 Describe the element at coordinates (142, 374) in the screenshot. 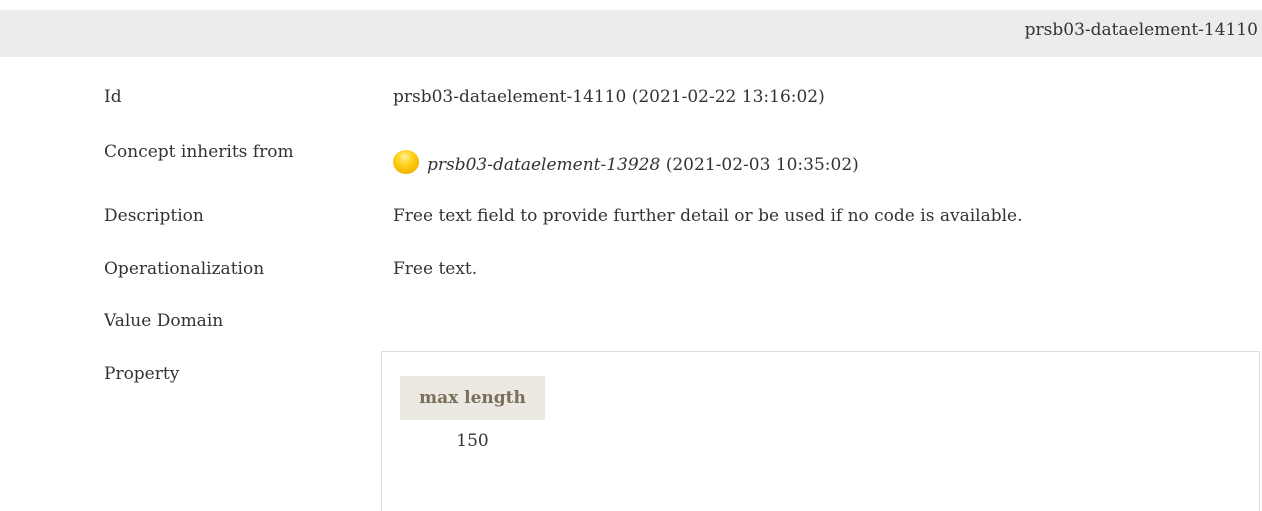

I see `property-label: Property` at that location.